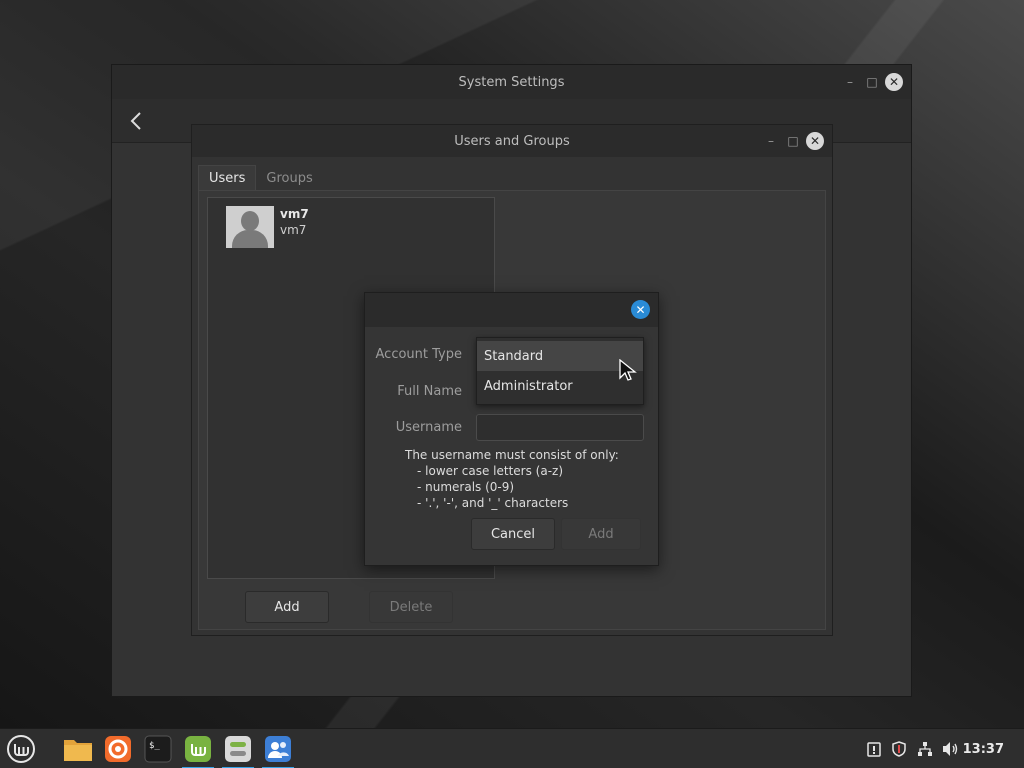 The height and width of the screenshot is (768, 1024). I want to click on mint-menu-icon, so click(21, 749).